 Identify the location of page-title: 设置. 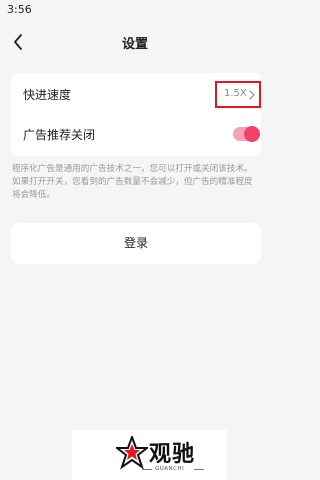
(134, 44).